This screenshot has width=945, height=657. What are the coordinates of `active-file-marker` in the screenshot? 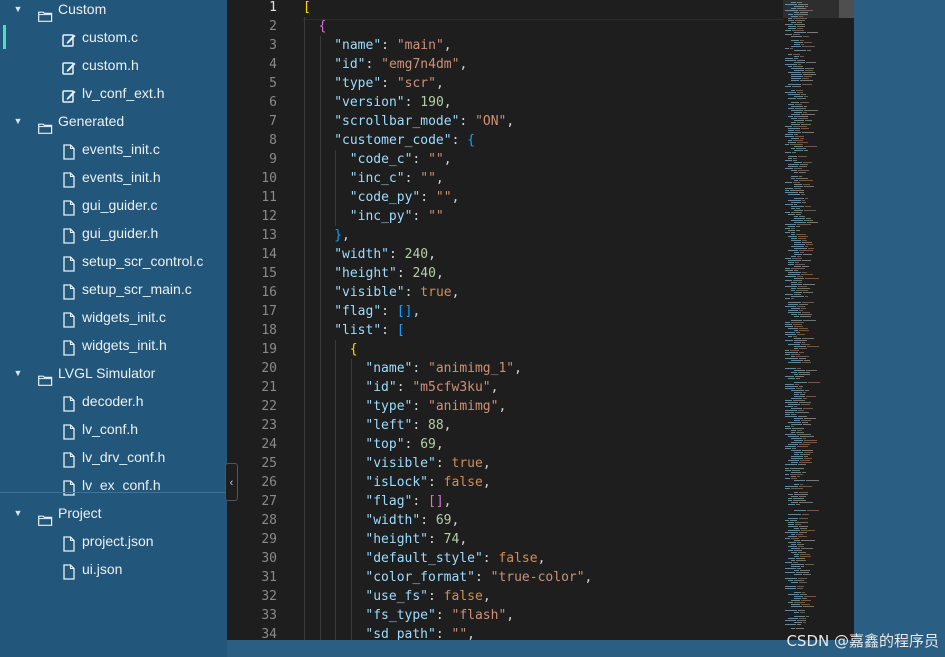 It's located at (4, 37).